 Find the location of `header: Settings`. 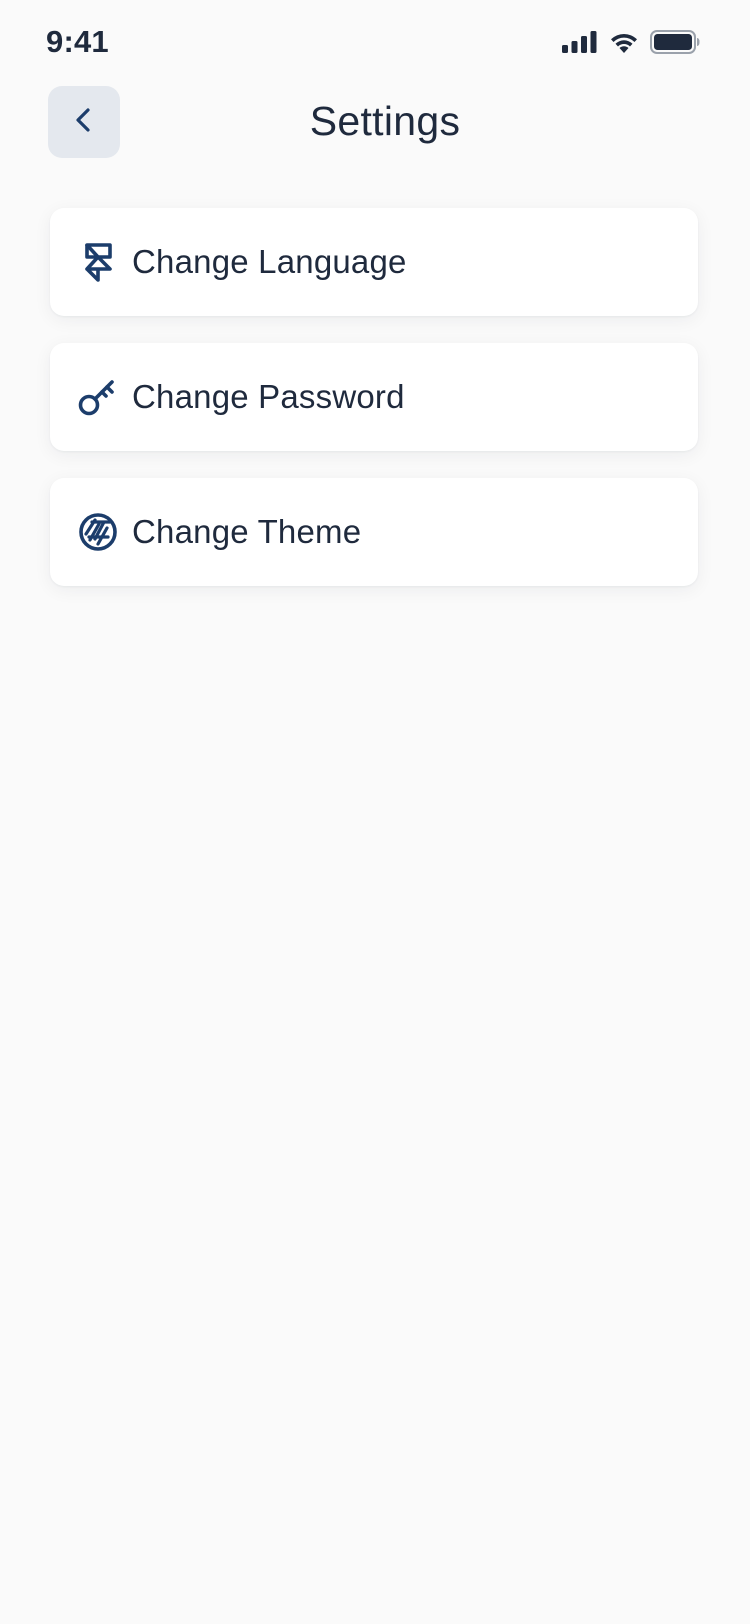

header: Settings is located at coordinates (375, 122).